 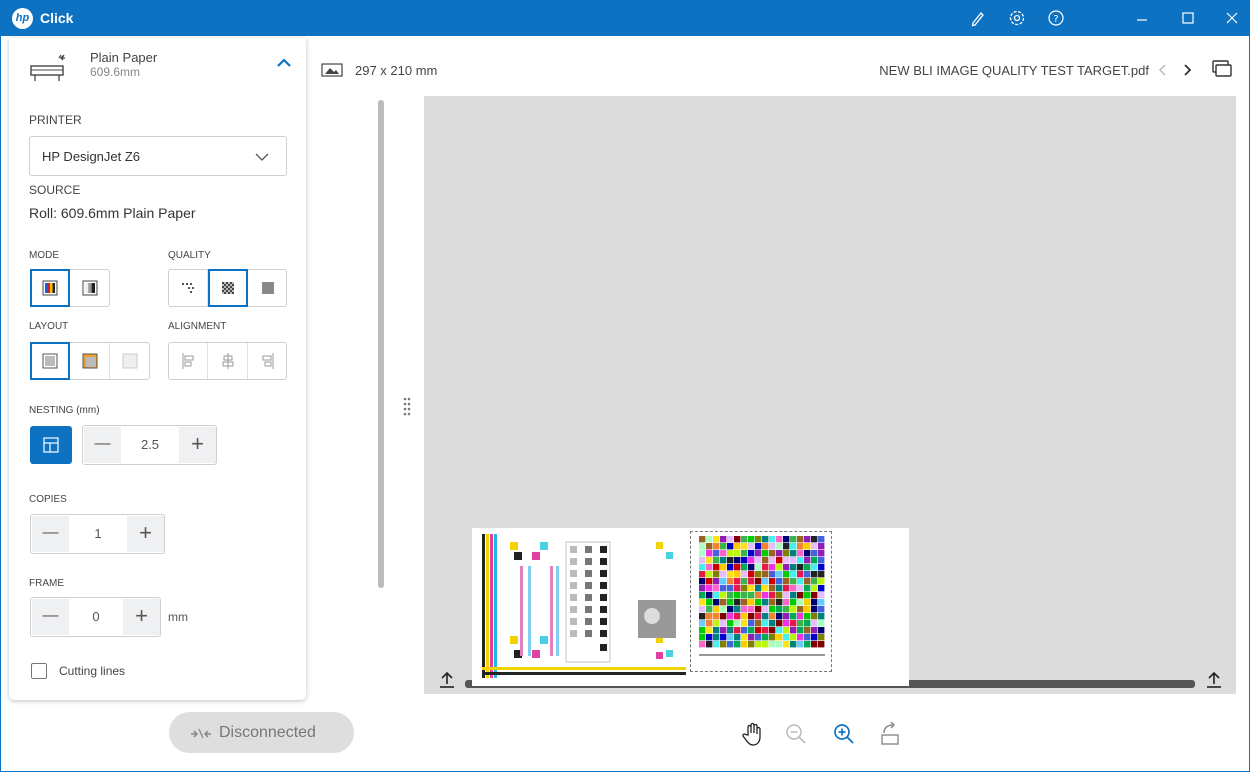 I want to click on upload-left-icon, so click(x=447, y=680).